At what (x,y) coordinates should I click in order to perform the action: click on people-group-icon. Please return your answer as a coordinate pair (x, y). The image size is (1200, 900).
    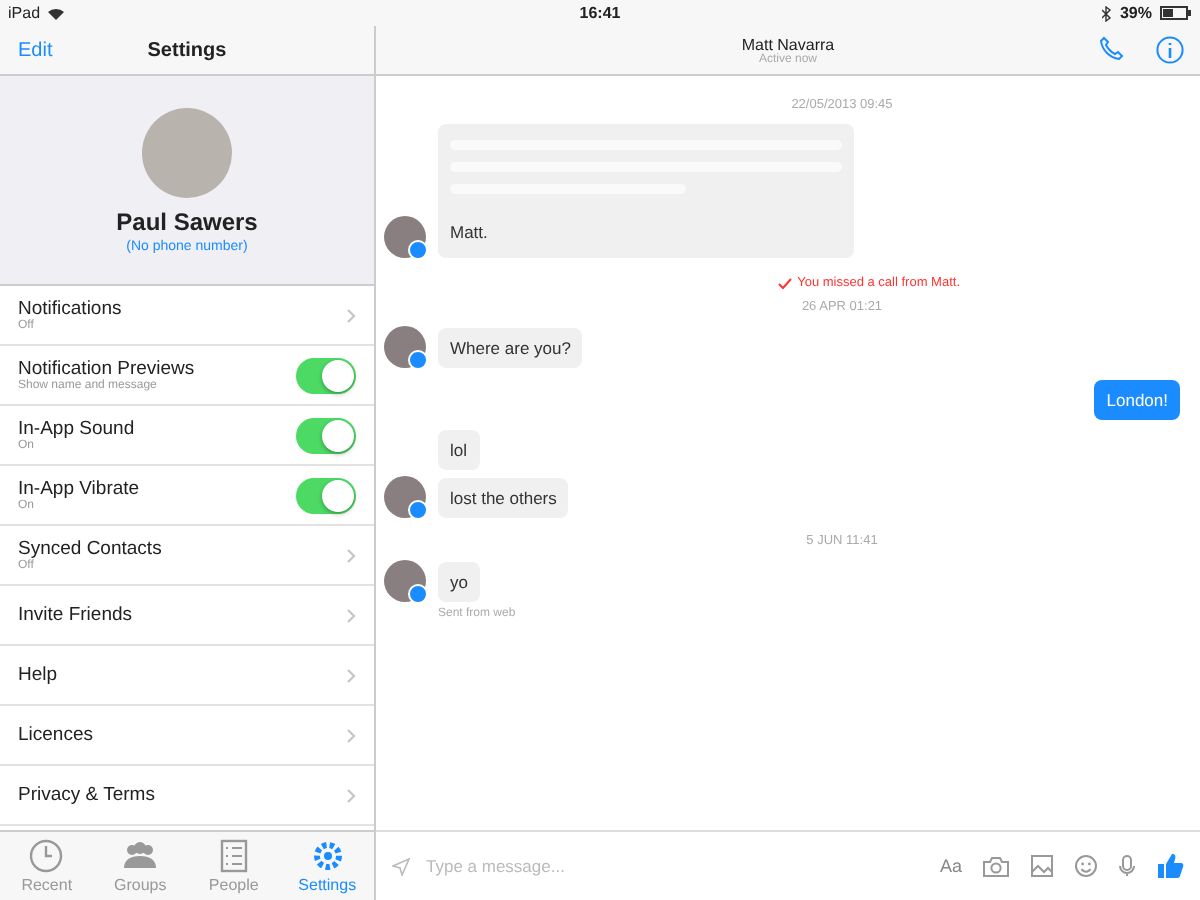
    Looking at the image, I should click on (140, 856).